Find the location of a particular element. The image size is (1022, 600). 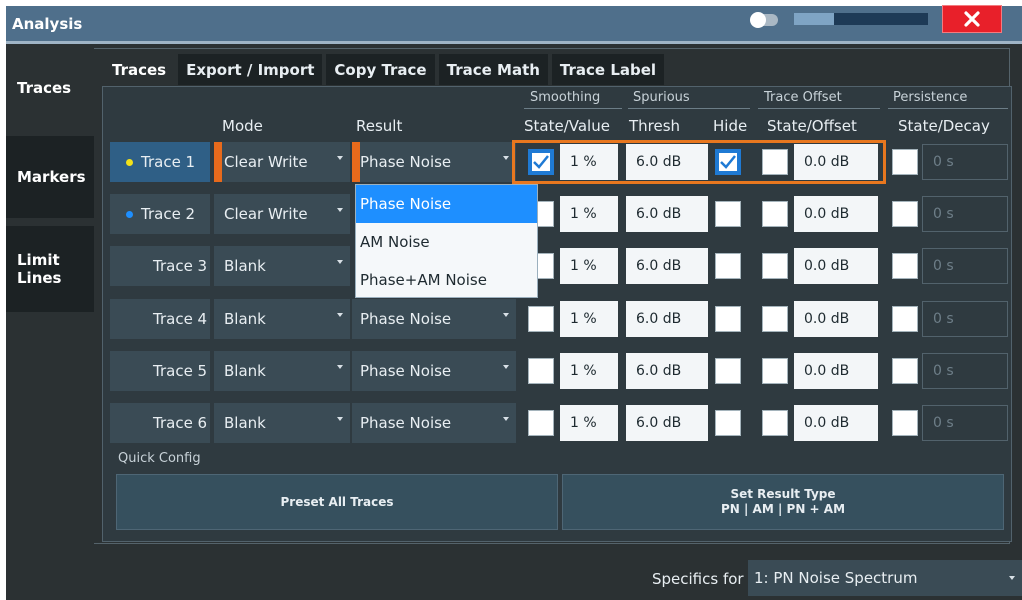

tab-copy-trace: Copy Trace is located at coordinates (380, 69).